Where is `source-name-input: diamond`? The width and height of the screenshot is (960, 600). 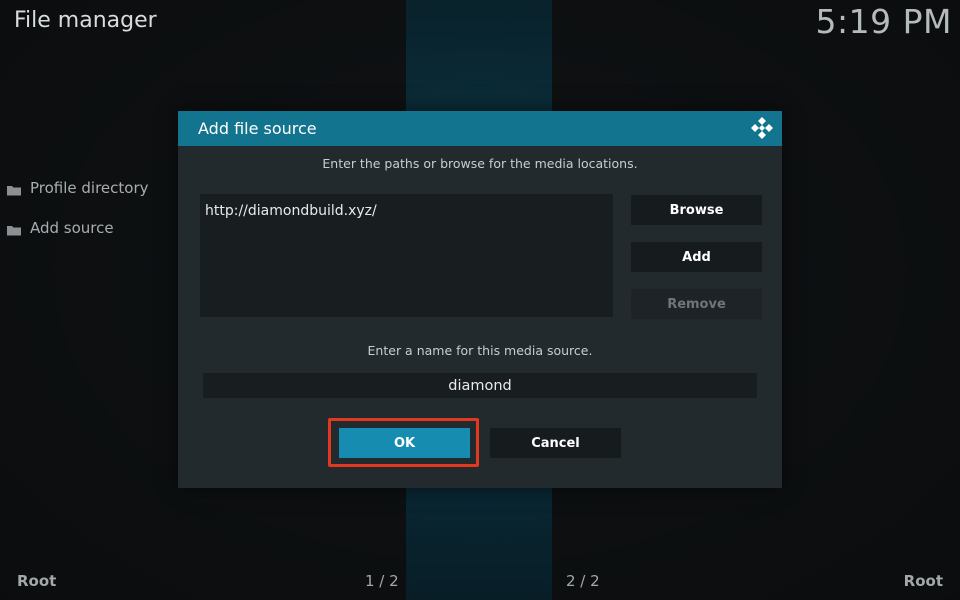
source-name-input: diamond is located at coordinates (480, 385).